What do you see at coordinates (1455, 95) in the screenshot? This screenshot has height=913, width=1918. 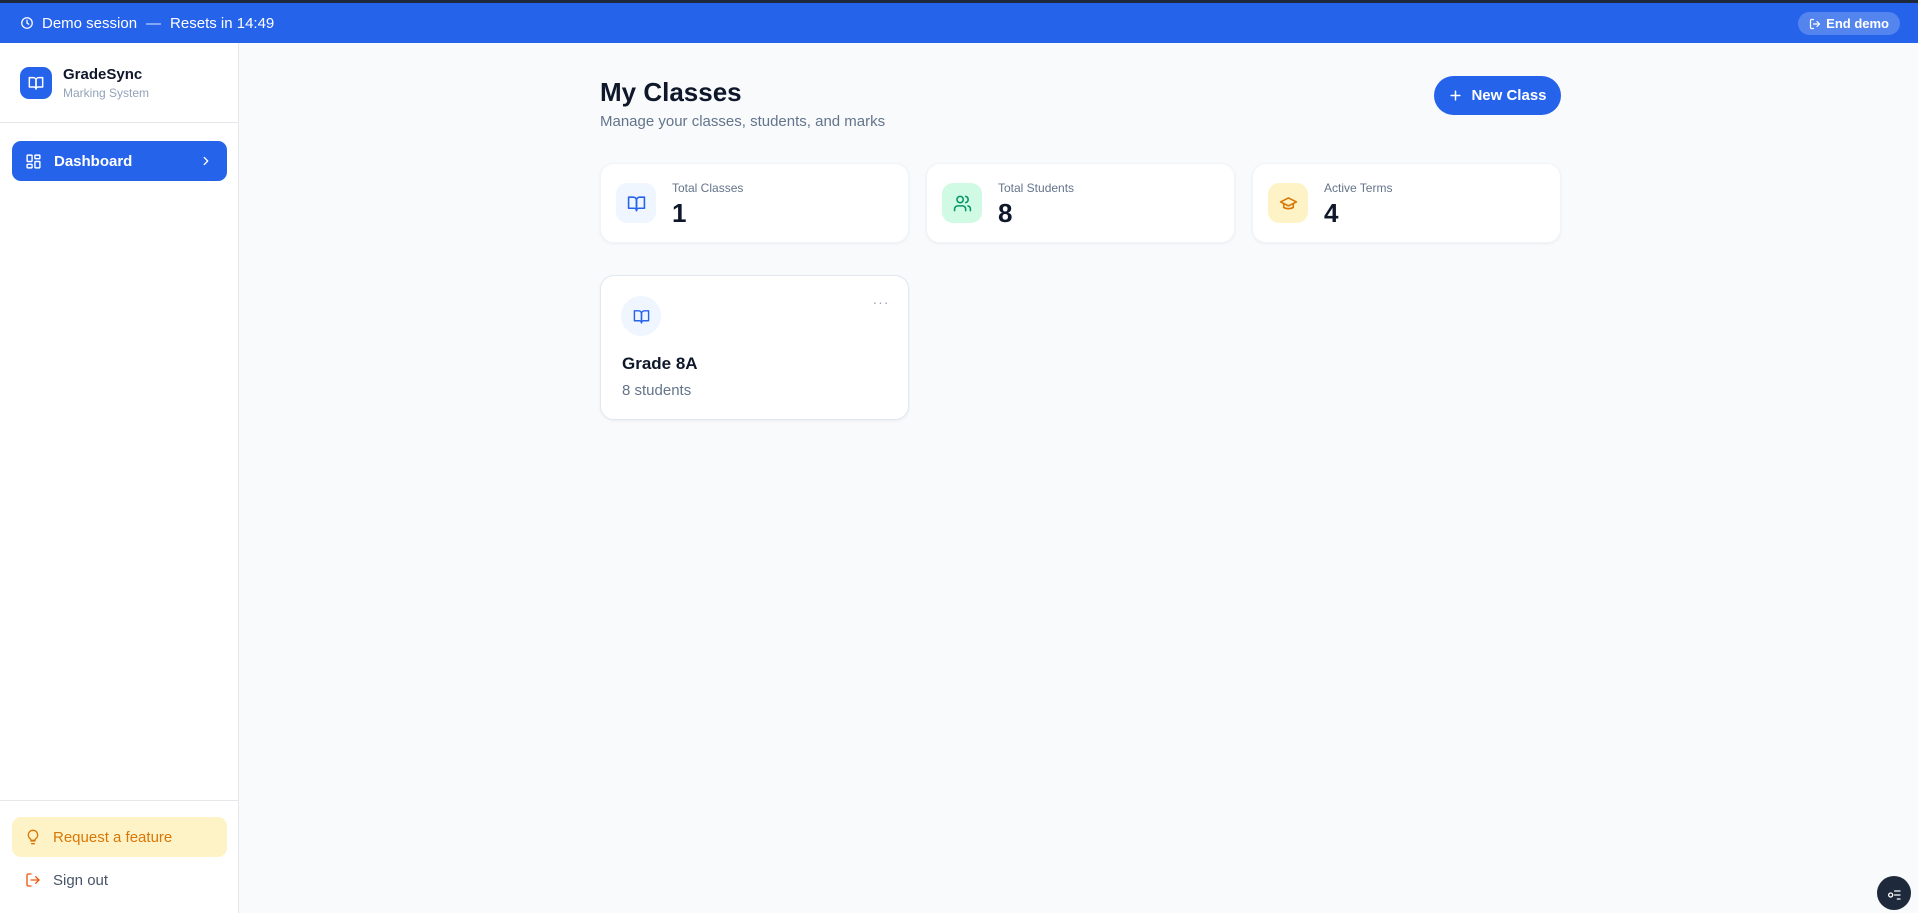 I see `plus-icon` at bounding box center [1455, 95].